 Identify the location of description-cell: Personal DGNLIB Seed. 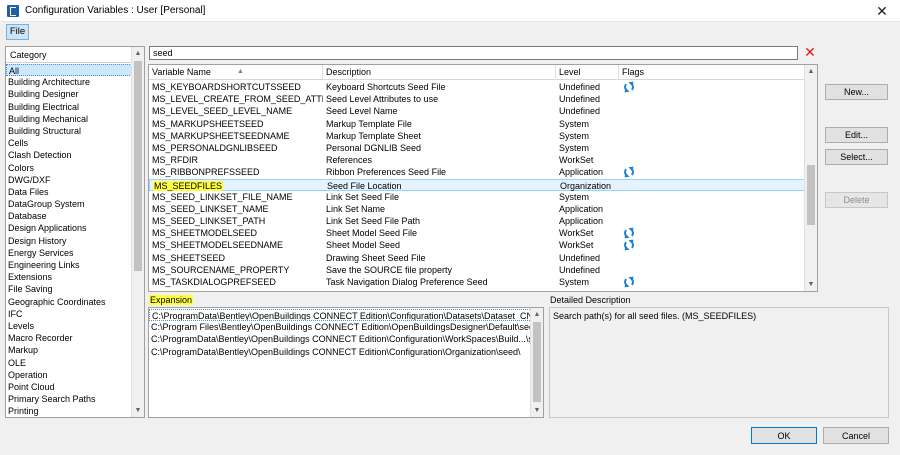
(374, 147).